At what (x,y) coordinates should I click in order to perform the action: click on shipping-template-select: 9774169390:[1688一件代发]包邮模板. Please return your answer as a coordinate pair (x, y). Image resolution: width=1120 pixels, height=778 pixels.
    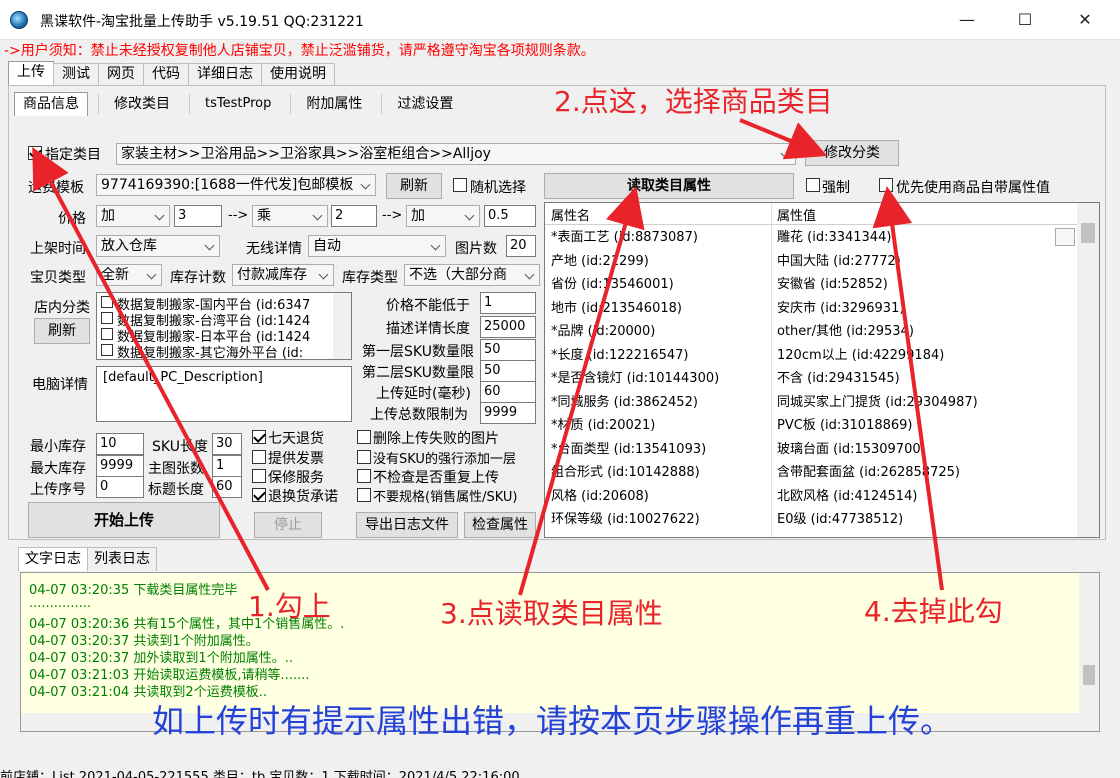
    Looking at the image, I should click on (236, 185).